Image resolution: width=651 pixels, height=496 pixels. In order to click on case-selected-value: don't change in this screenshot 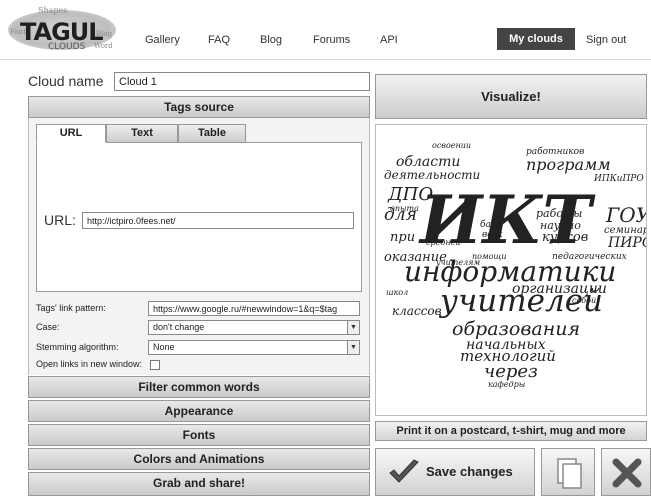, I will do `click(179, 327)`.